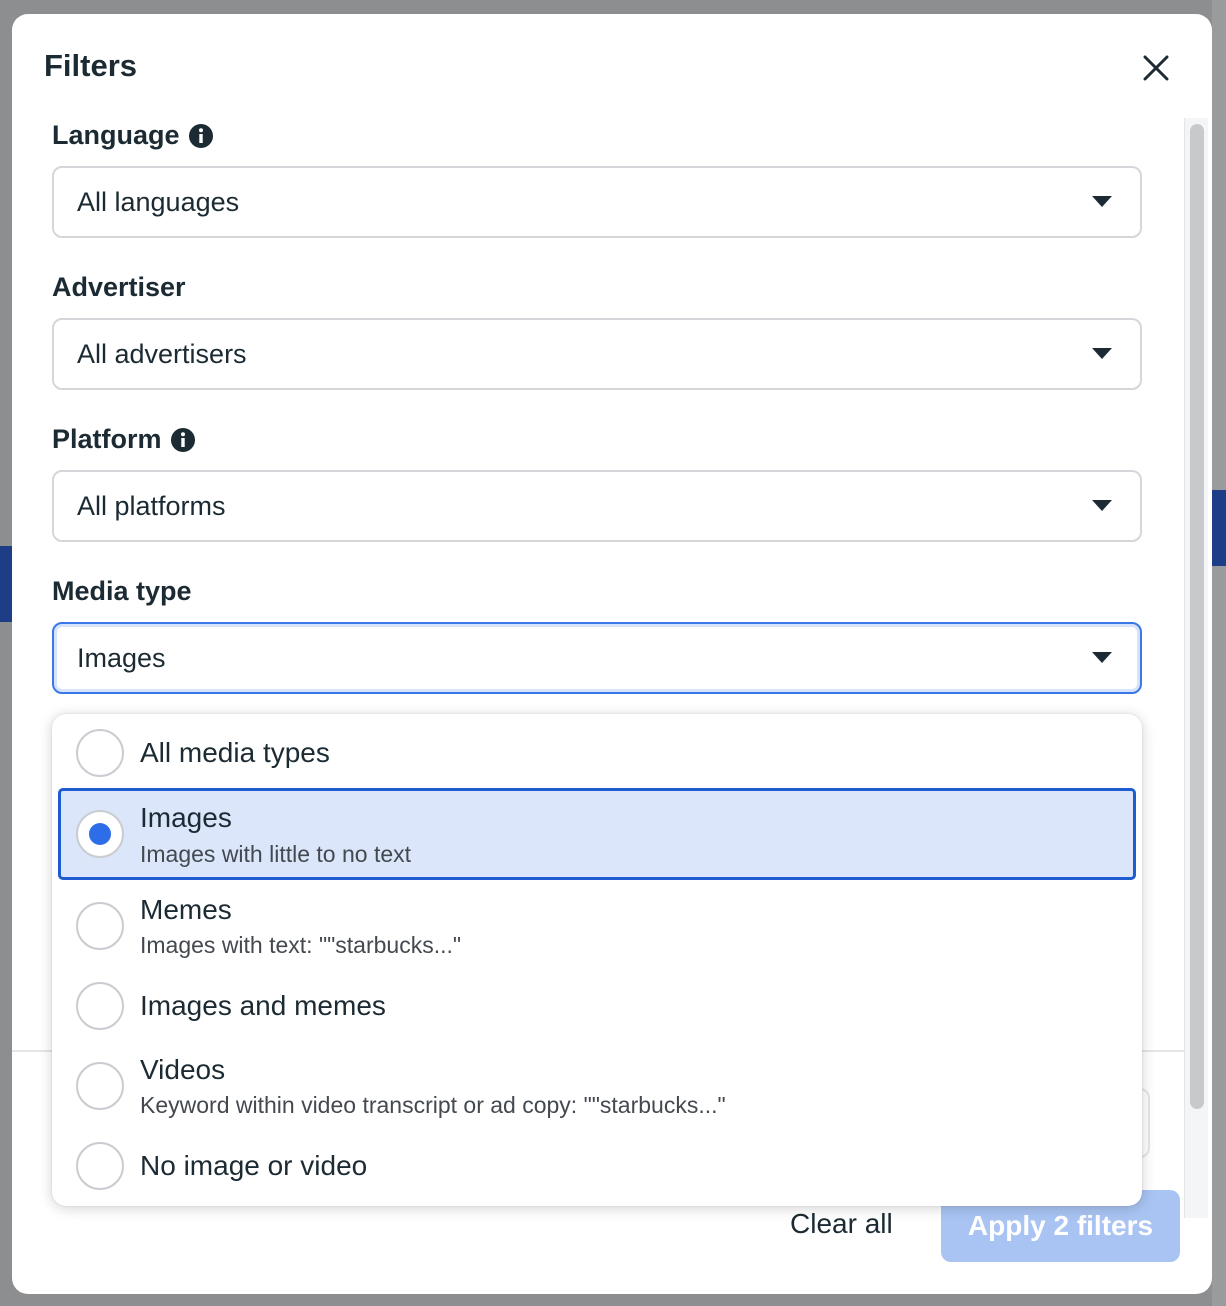 This screenshot has width=1226, height=1306. I want to click on option-title: Images, so click(186, 817).